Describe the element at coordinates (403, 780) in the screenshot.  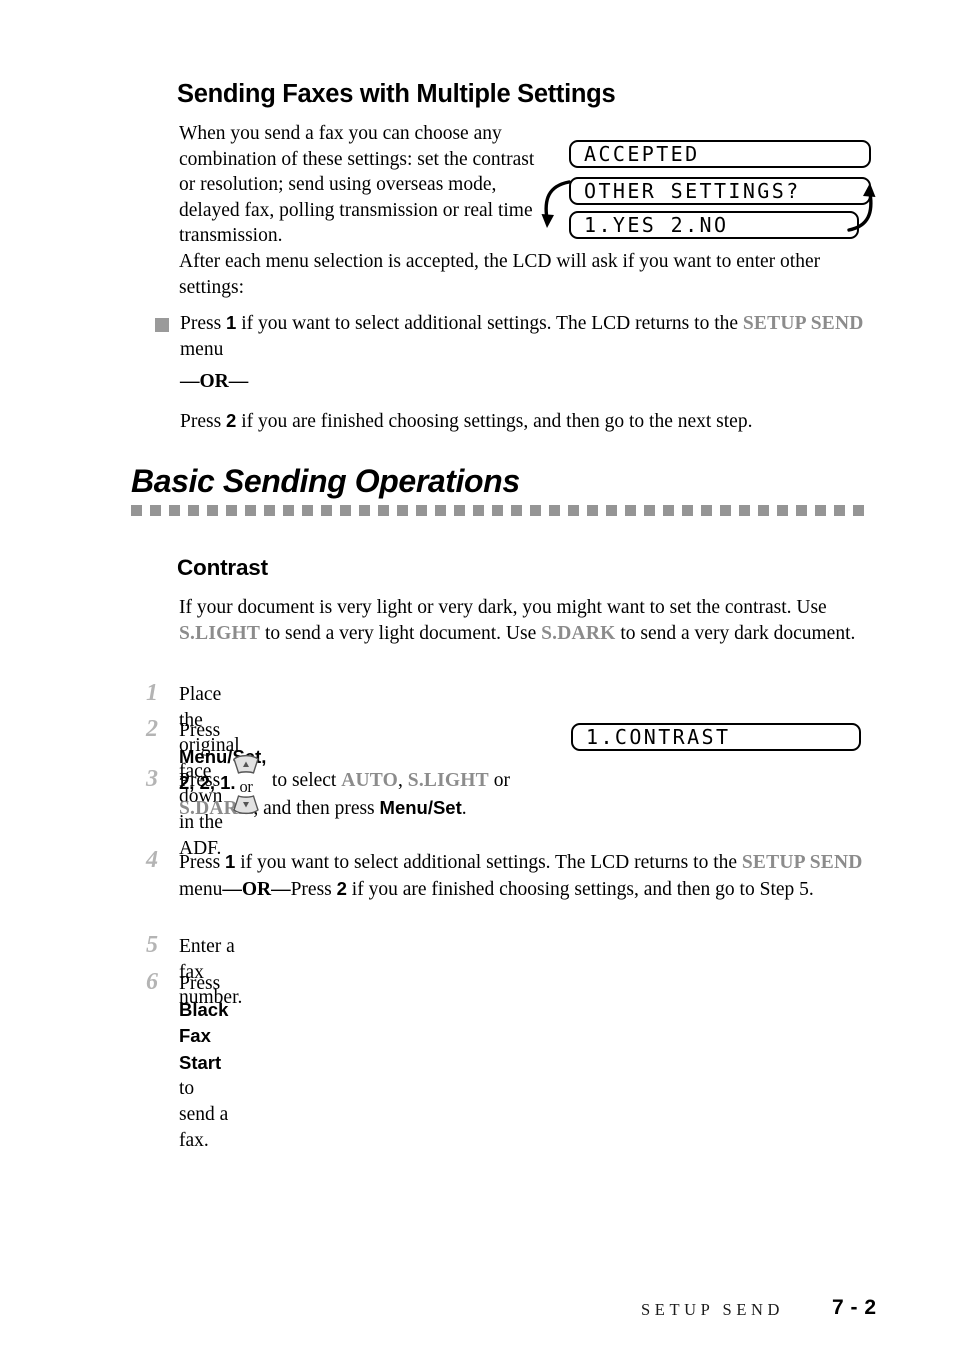
I see `step-3-comma: ,` at that location.